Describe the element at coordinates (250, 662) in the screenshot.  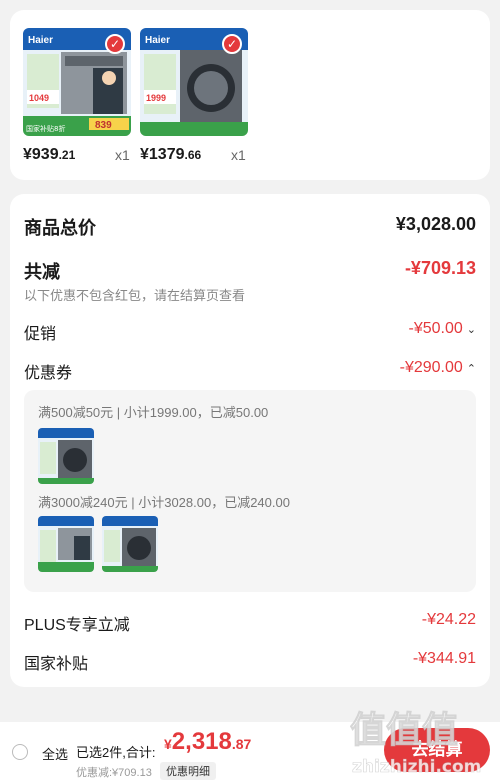
I see `subsidy-row: 国家补贴 -¥344.91` at that location.